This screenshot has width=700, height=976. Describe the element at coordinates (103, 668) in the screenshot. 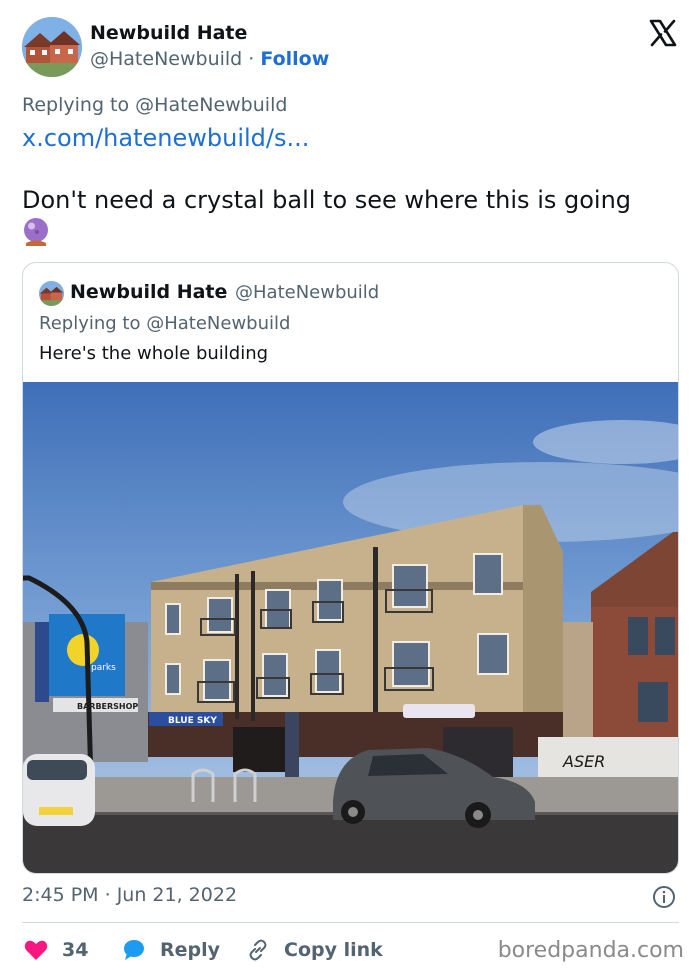

I see `parks-sign-text: parks` at that location.